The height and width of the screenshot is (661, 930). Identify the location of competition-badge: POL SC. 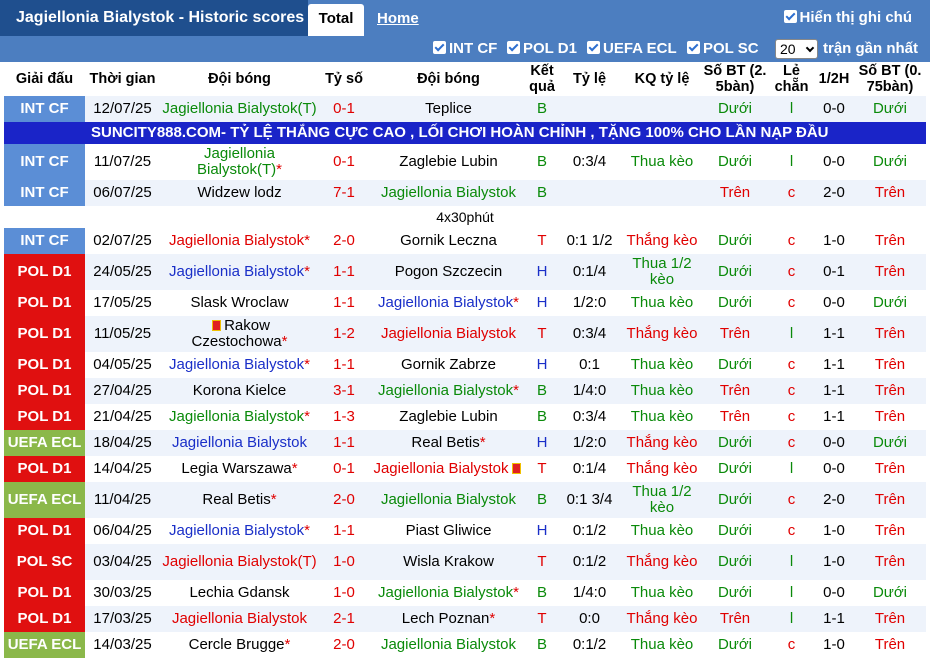
(44, 562).